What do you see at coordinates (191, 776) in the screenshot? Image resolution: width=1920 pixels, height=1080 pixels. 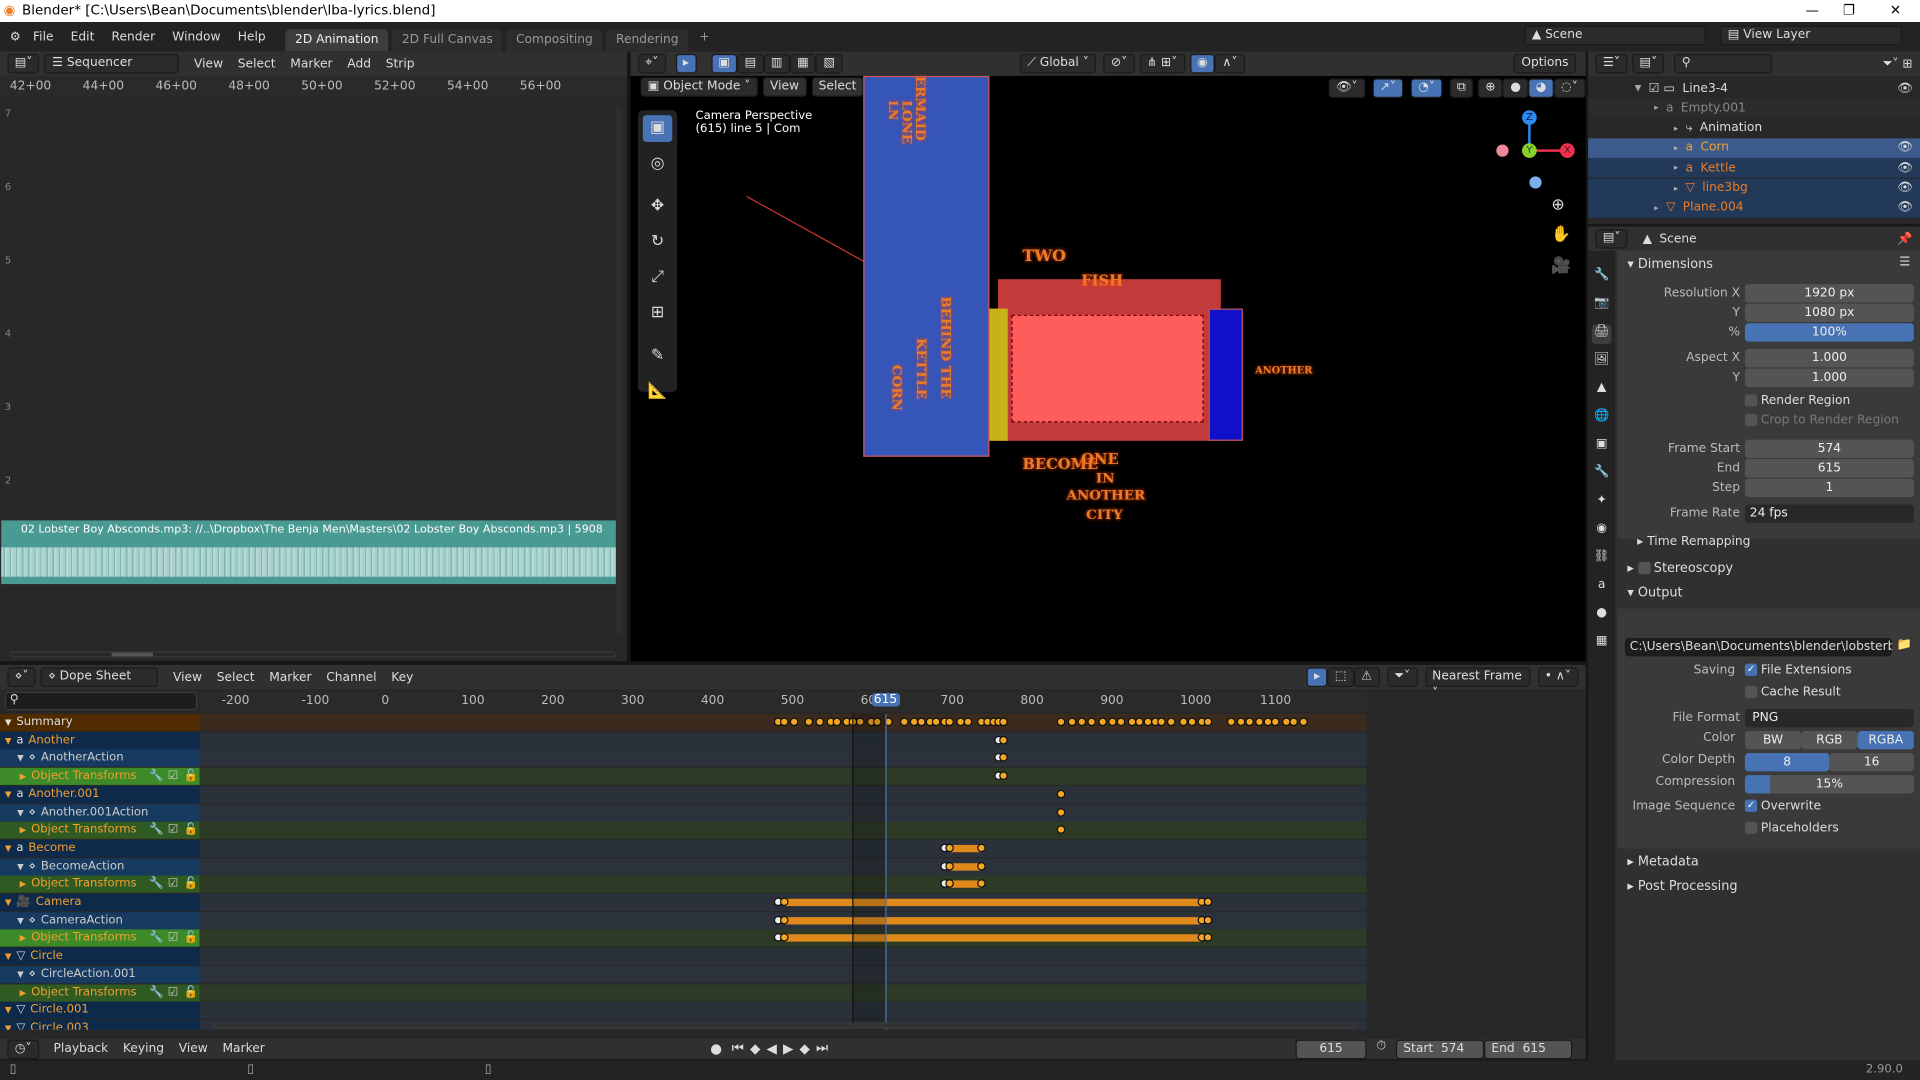 I see `lock-icon: 🔓` at bounding box center [191, 776].